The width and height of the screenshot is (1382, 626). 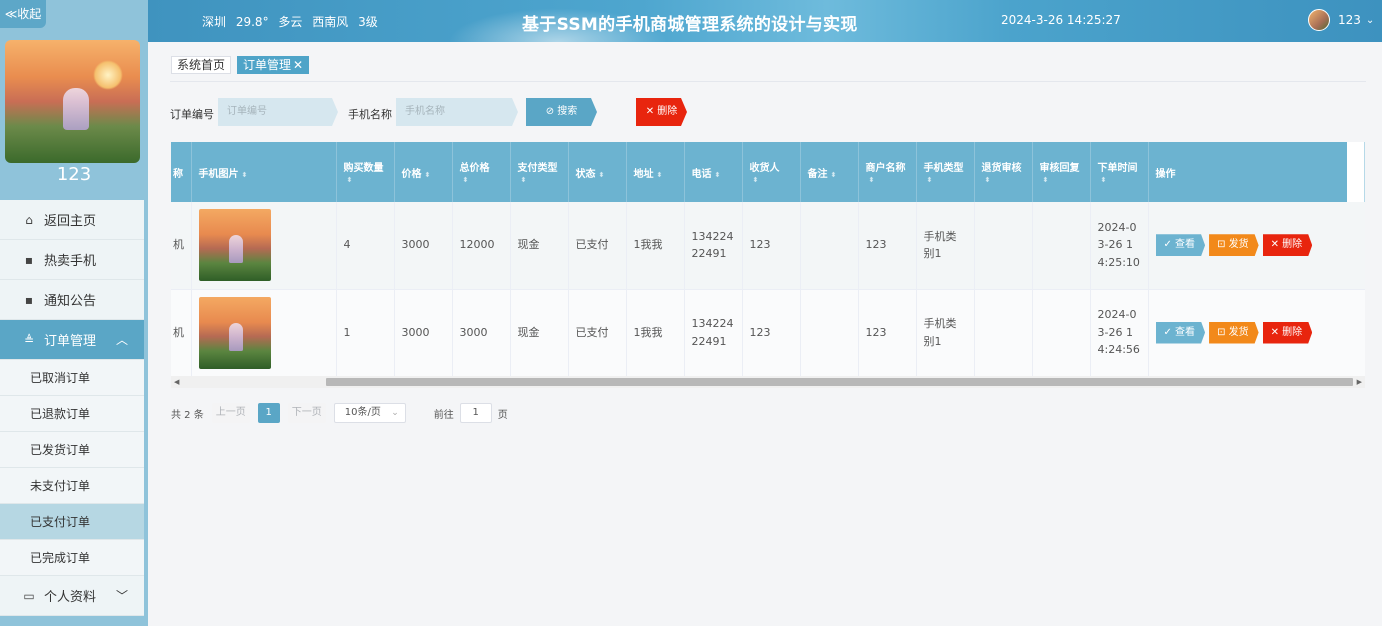 I want to click on sidebar-item-home: ⌂ 返回主页, so click(x=72, y=220).